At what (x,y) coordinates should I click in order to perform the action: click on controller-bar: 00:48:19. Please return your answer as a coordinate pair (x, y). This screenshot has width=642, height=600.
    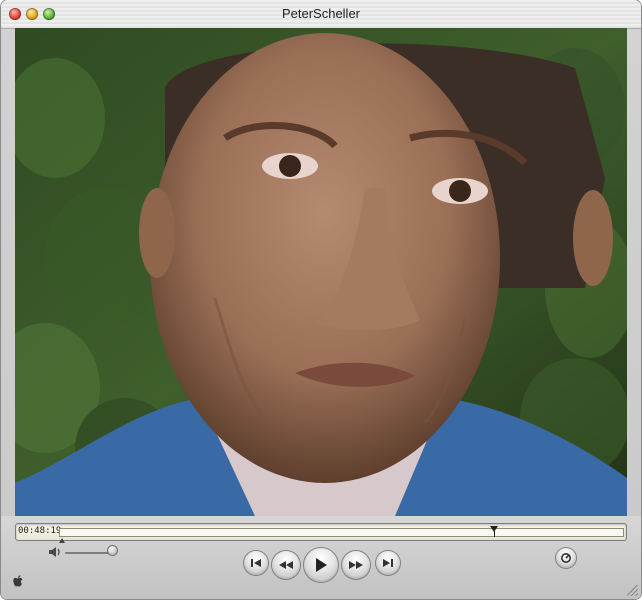
    Looking at the image, I should click on (321, 557).